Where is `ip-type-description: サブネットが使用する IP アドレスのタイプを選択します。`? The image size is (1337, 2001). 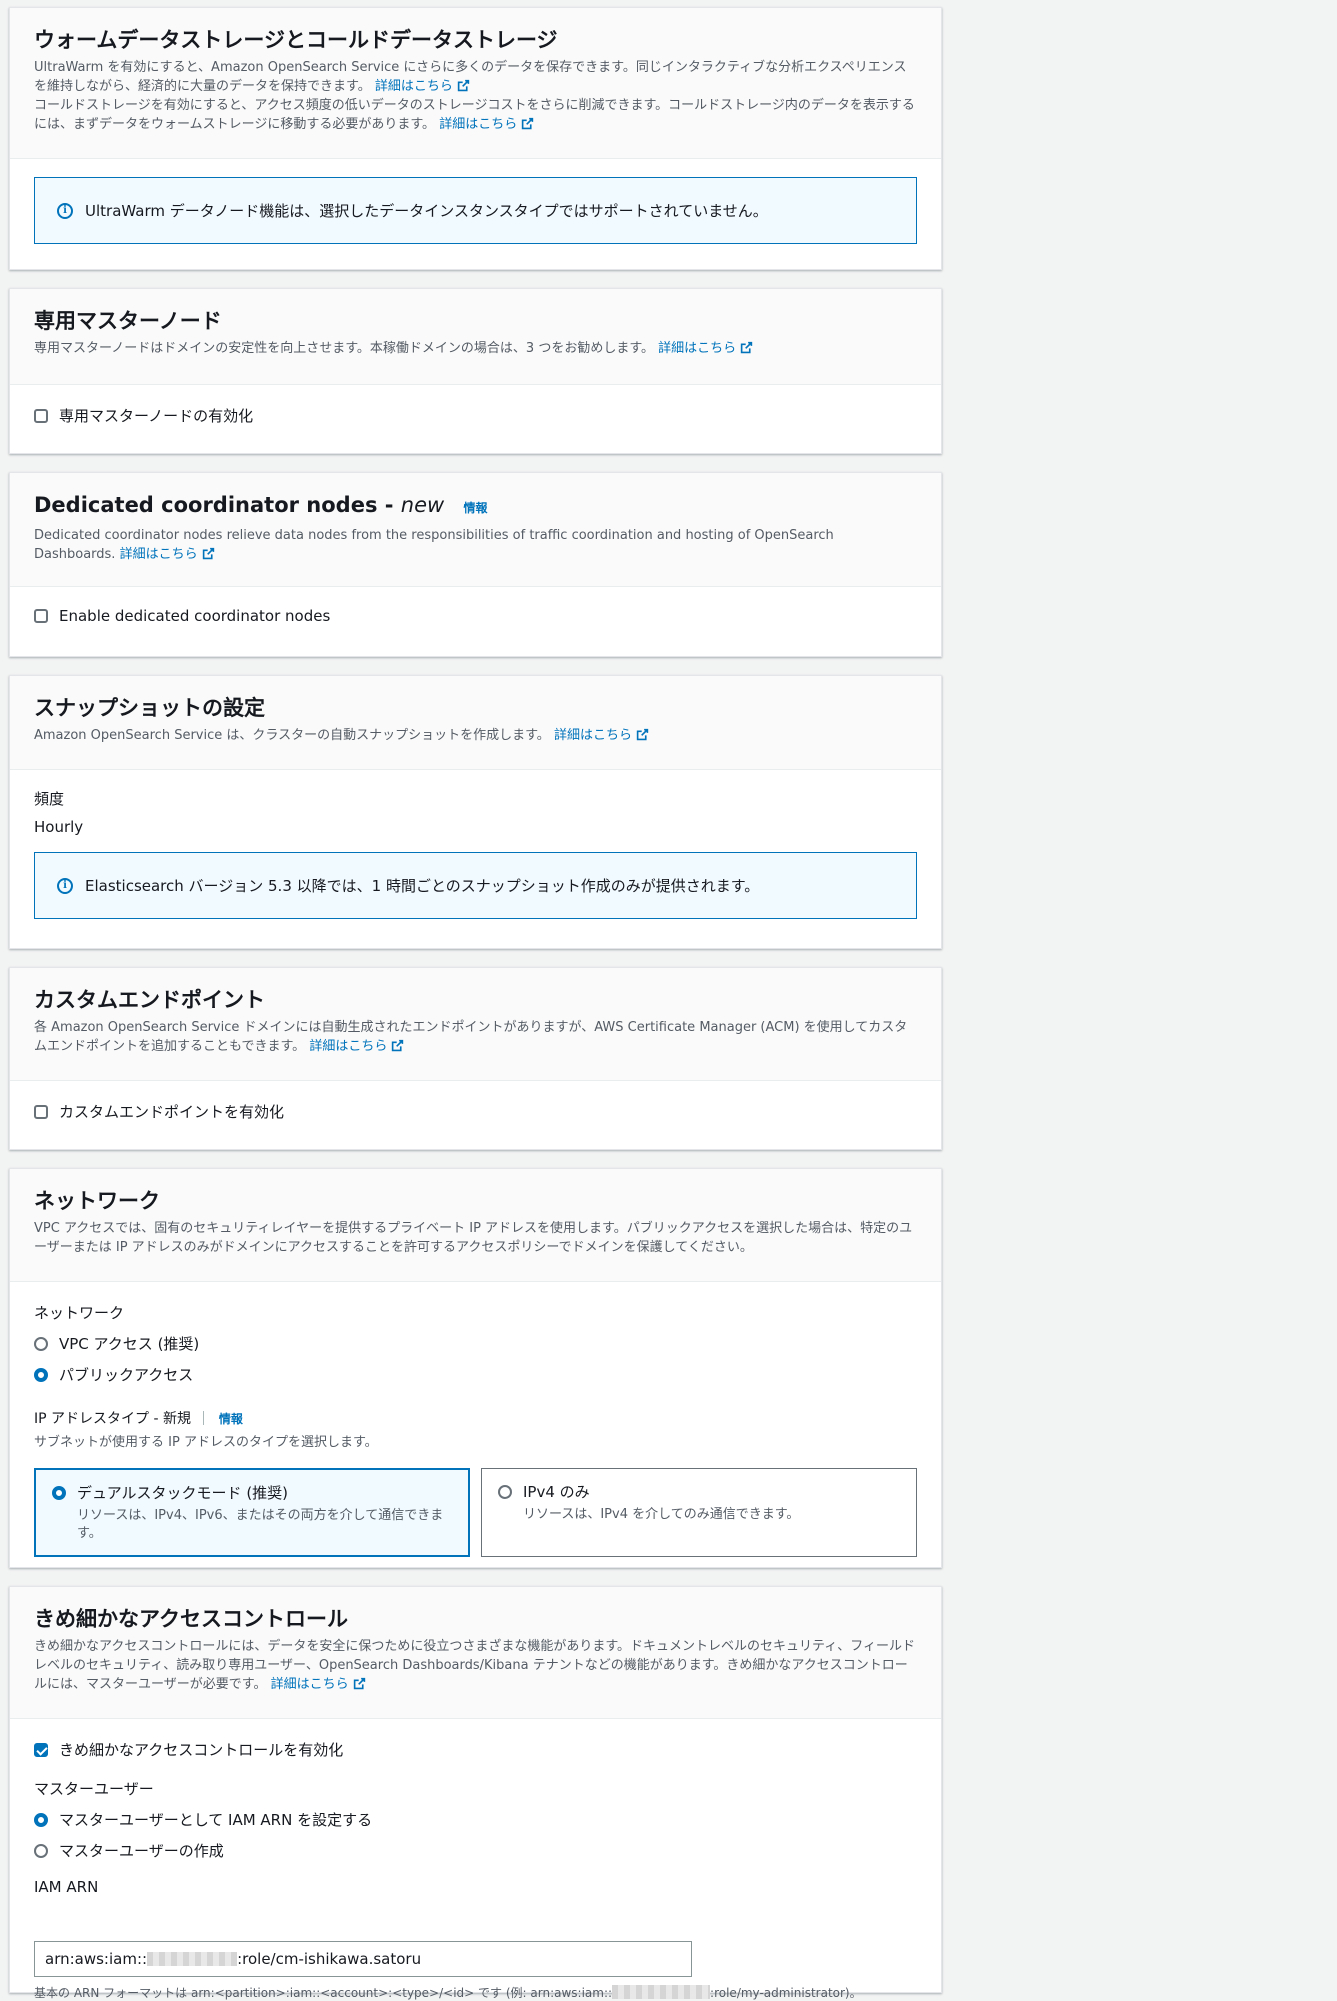 ip-type-description: サブネットが使用する IP アドレスのタイプを選択します。 is located at coordinates (206, 1442).